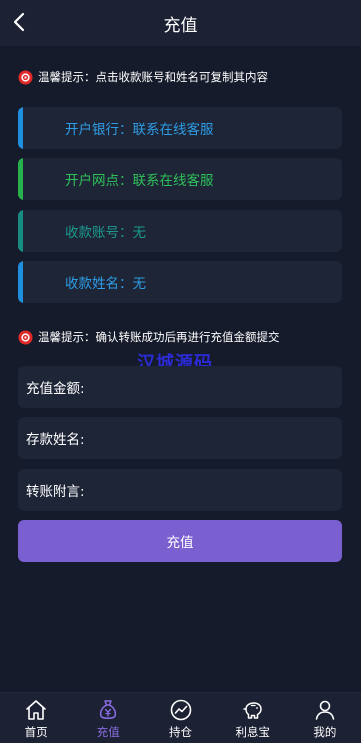 This screenshot has height=743, width=361. Describe the element at coordinates (108, 709) in the screenshot. I see `money-bag-icon` at that location.